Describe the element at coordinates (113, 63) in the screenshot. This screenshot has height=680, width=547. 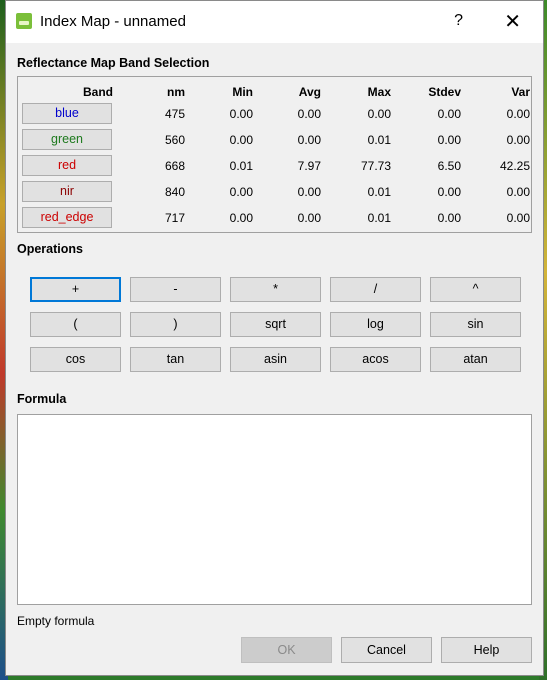
I see `band-section-title: Reflectance Map Band Selection` at that location.